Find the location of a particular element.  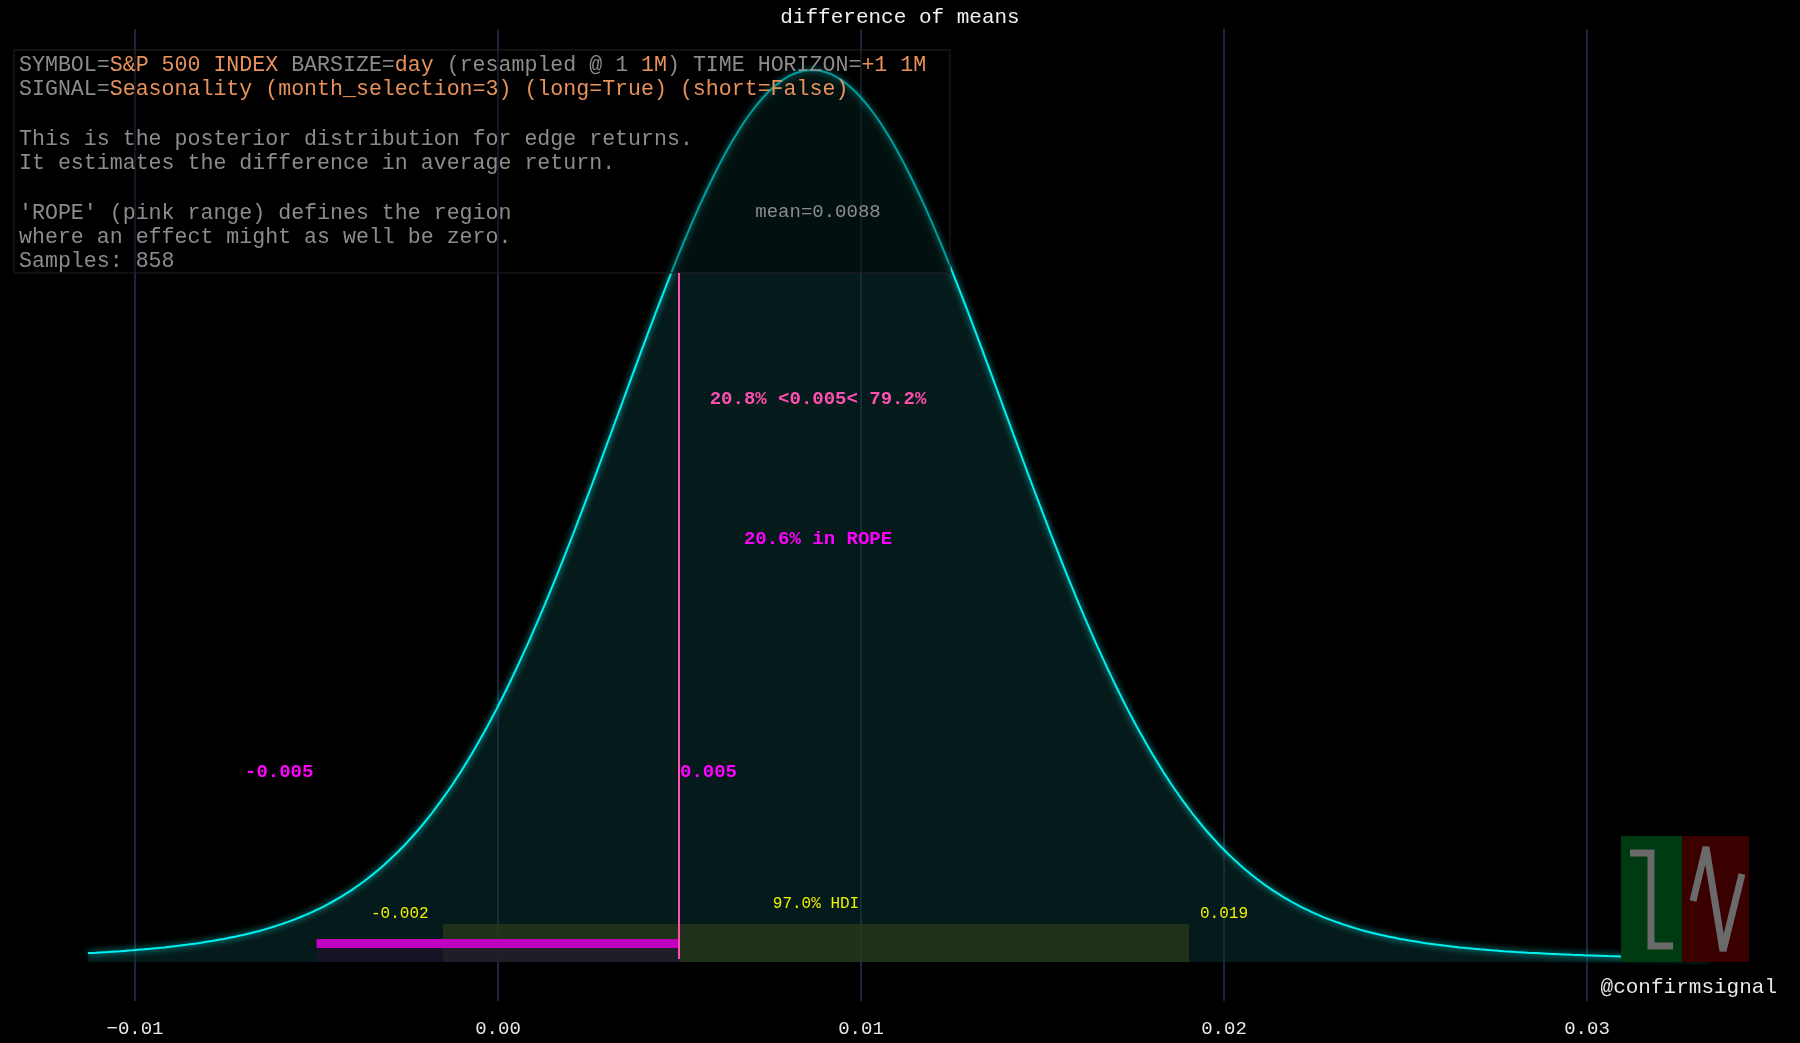

info-text: Samples: 858 is located at coordinates (97, 261).